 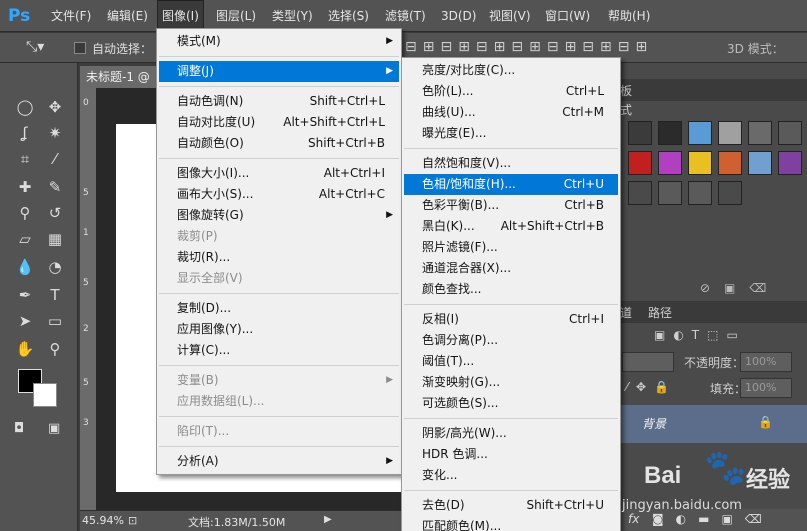 I want to click on blur-icon: 💧, so click(x=25, y=267).